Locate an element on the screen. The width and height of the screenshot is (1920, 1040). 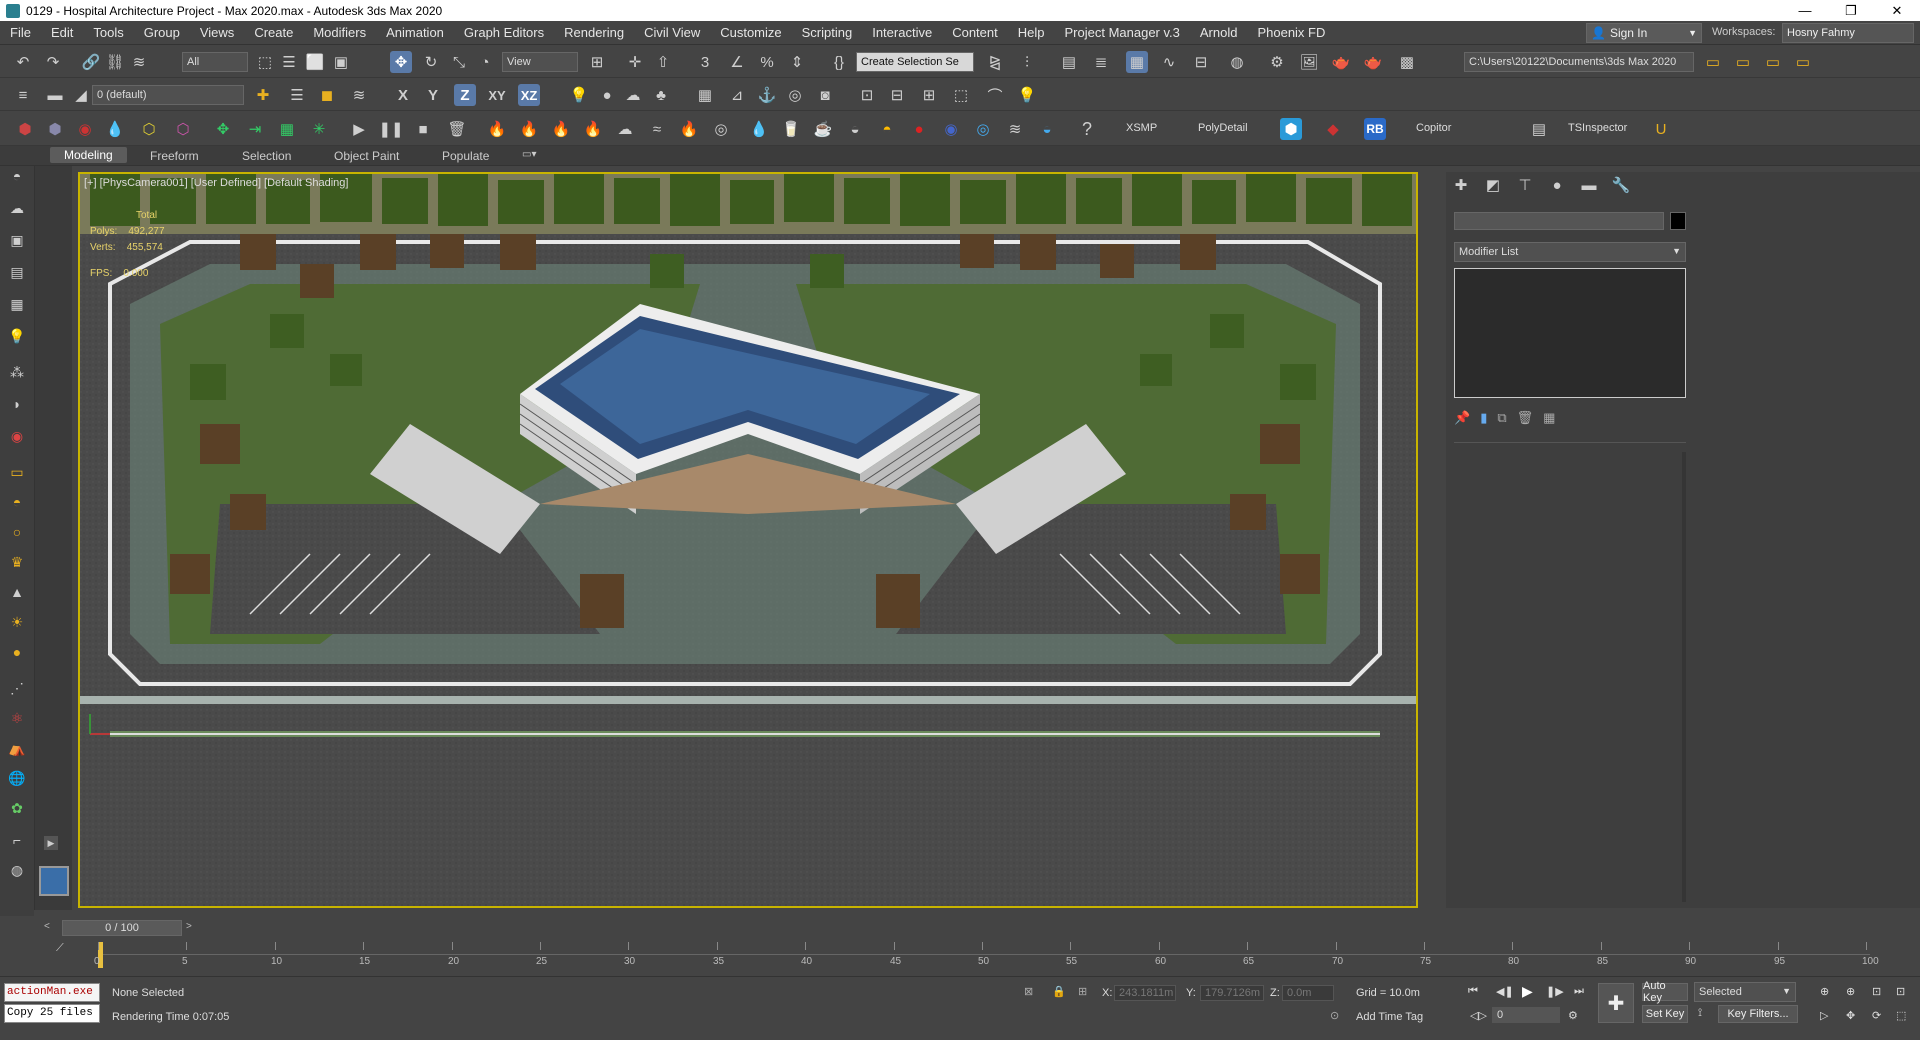
plugin-blue-icon: ⬢ is located at coordinates (1291, 129).